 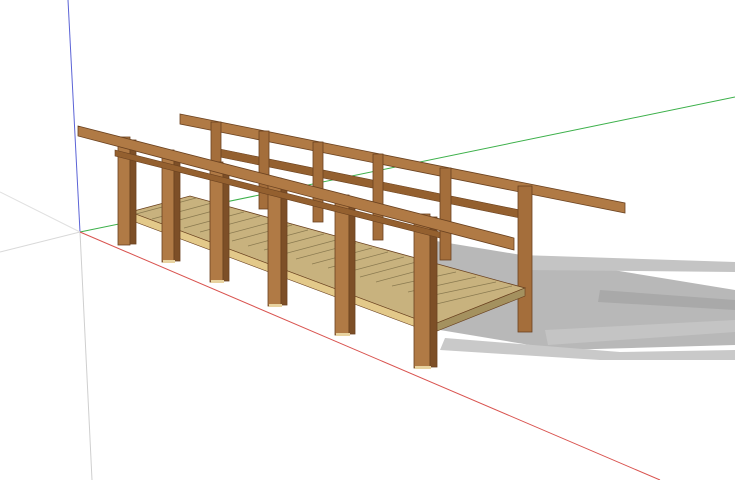 I want to click on axis-blue-line, so click(x=74, y=116).